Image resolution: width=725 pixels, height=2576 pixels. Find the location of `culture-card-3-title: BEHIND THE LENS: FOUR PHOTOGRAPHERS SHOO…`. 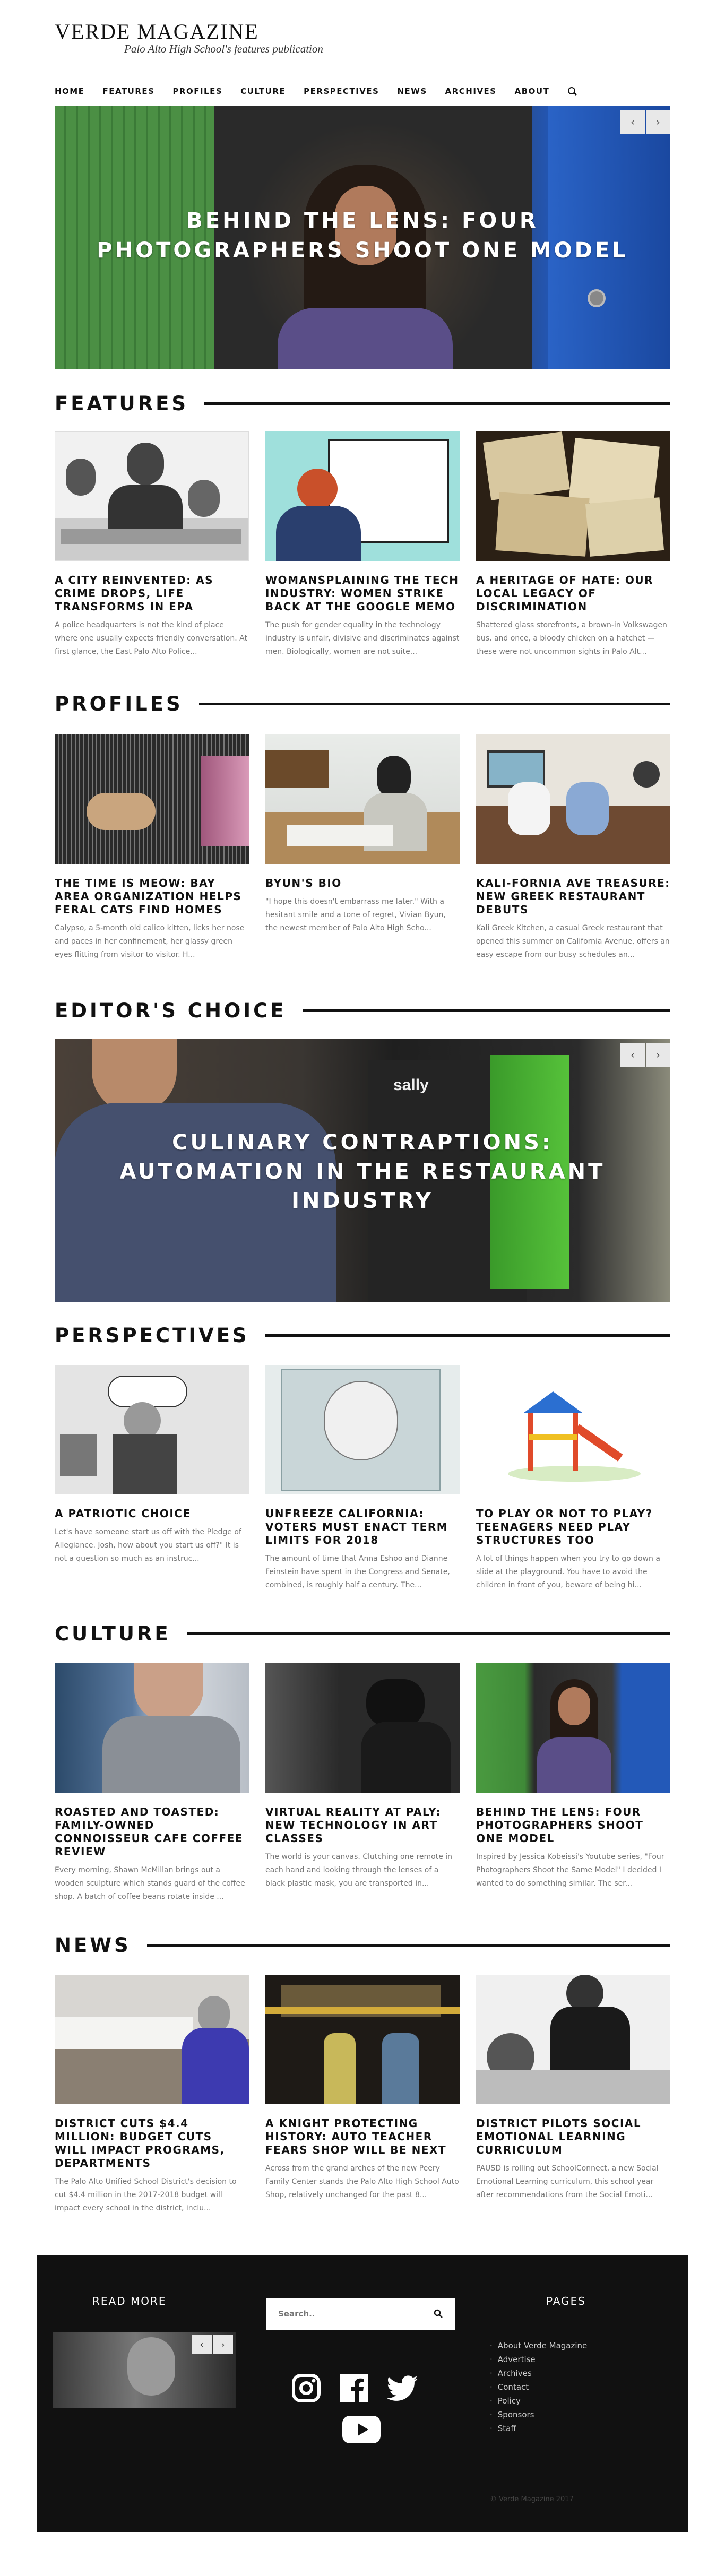

culture-card-3-title: BEHIND THE LENS: FOUR PHOTOGRAPHERS SHOO… is located at coordinates (573, 1825).